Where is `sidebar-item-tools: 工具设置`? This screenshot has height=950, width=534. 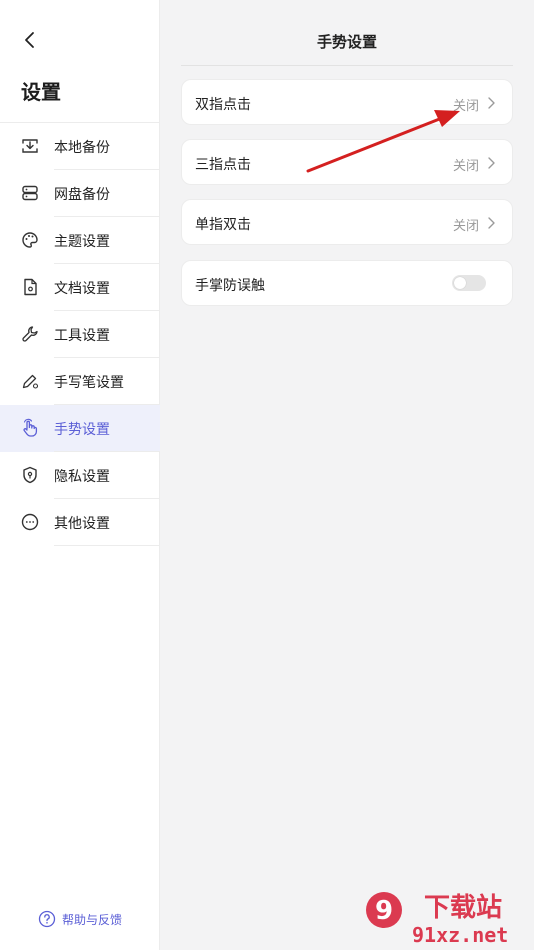 sidebar-item-tools: 工具设置 is located at coordinates (80, 334).